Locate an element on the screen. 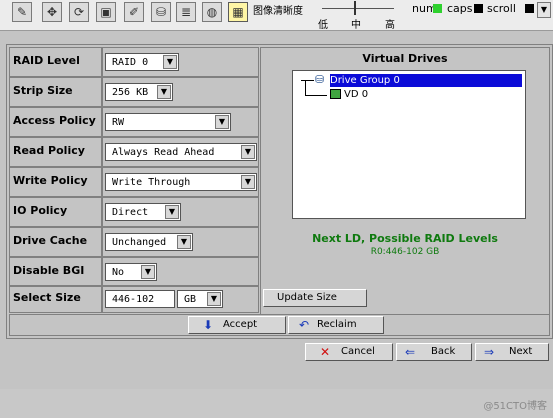 The width and height of the screenshot is (553, 418). image-quality-slider-thumb is located at coordinates (355, 8).